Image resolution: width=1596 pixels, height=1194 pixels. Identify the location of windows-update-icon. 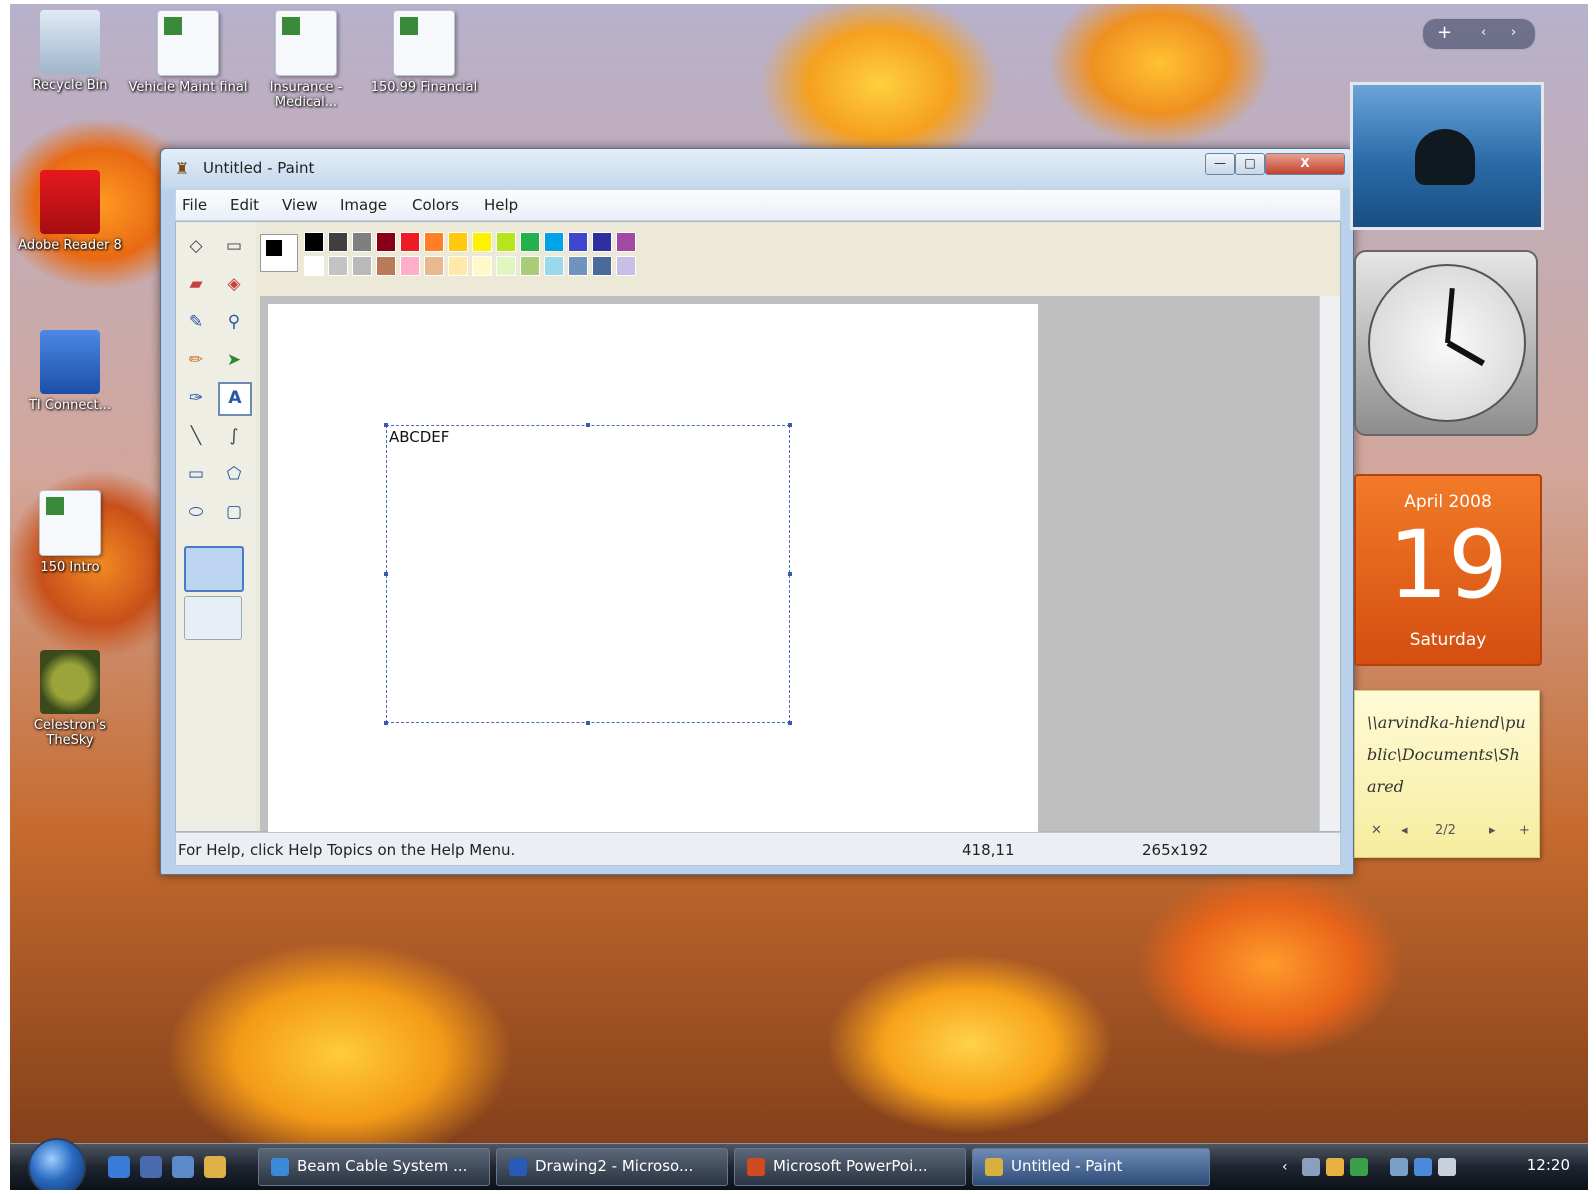
(1423, 1167).